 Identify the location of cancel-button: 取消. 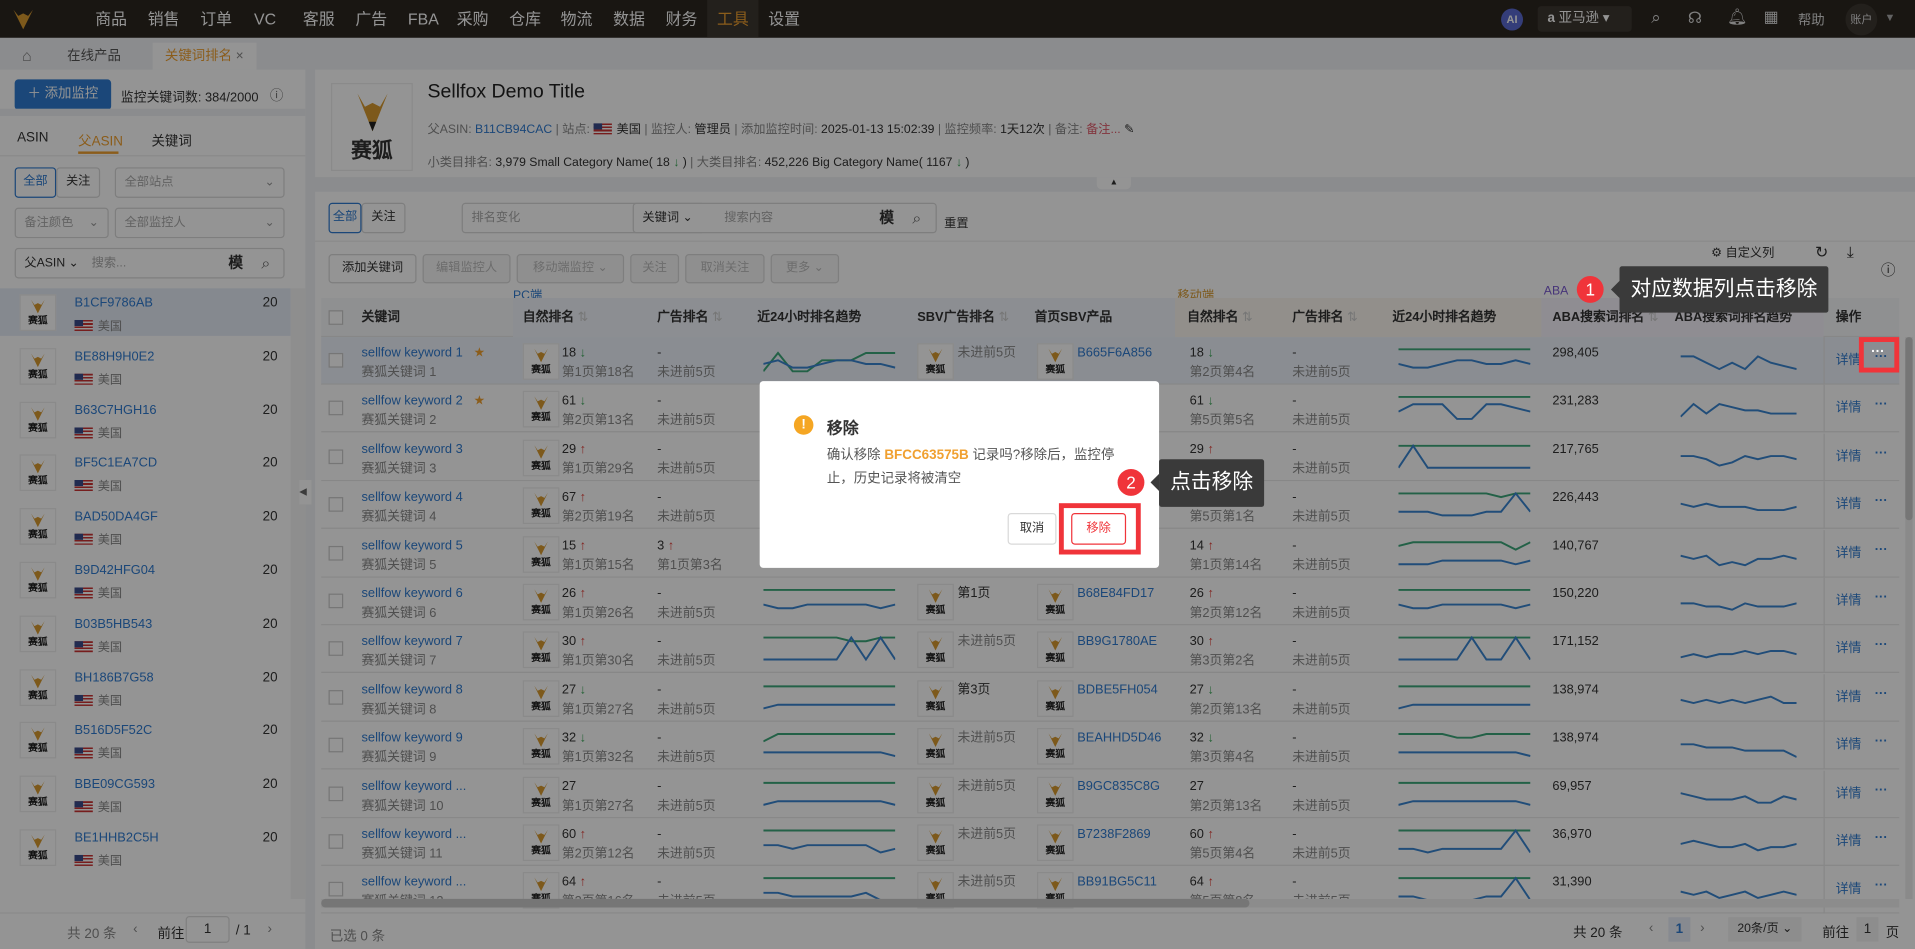
(1032, 528).